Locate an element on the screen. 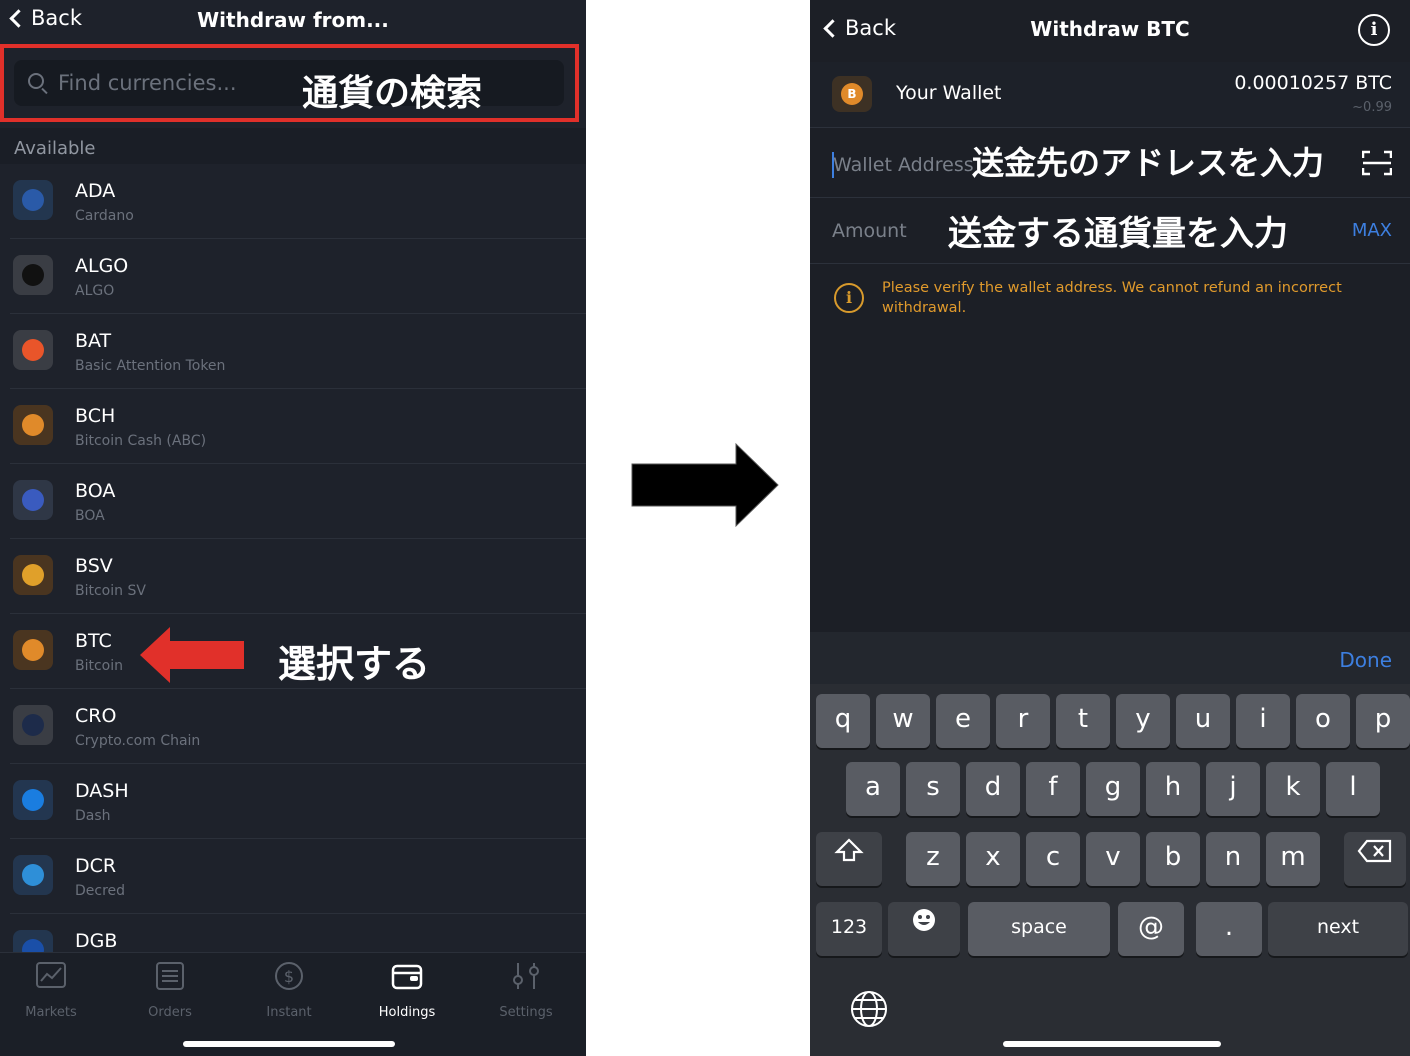 The width and height of the screenshot is (1410, 1056). currency-row-ada: ADA Cardano is located at coordinates (293, 201).